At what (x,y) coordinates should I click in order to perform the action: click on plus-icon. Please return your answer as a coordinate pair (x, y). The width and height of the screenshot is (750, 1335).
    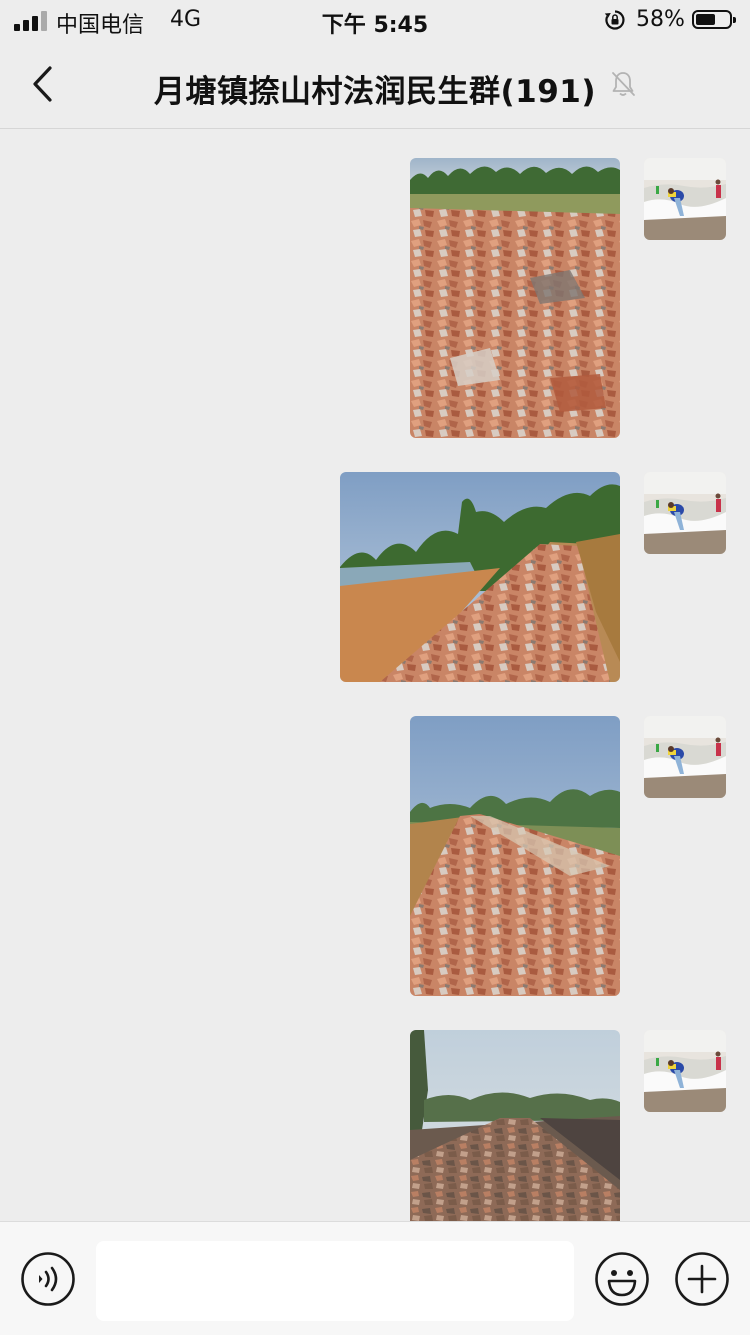
    Looking at the image, I should click on (702, 1279).